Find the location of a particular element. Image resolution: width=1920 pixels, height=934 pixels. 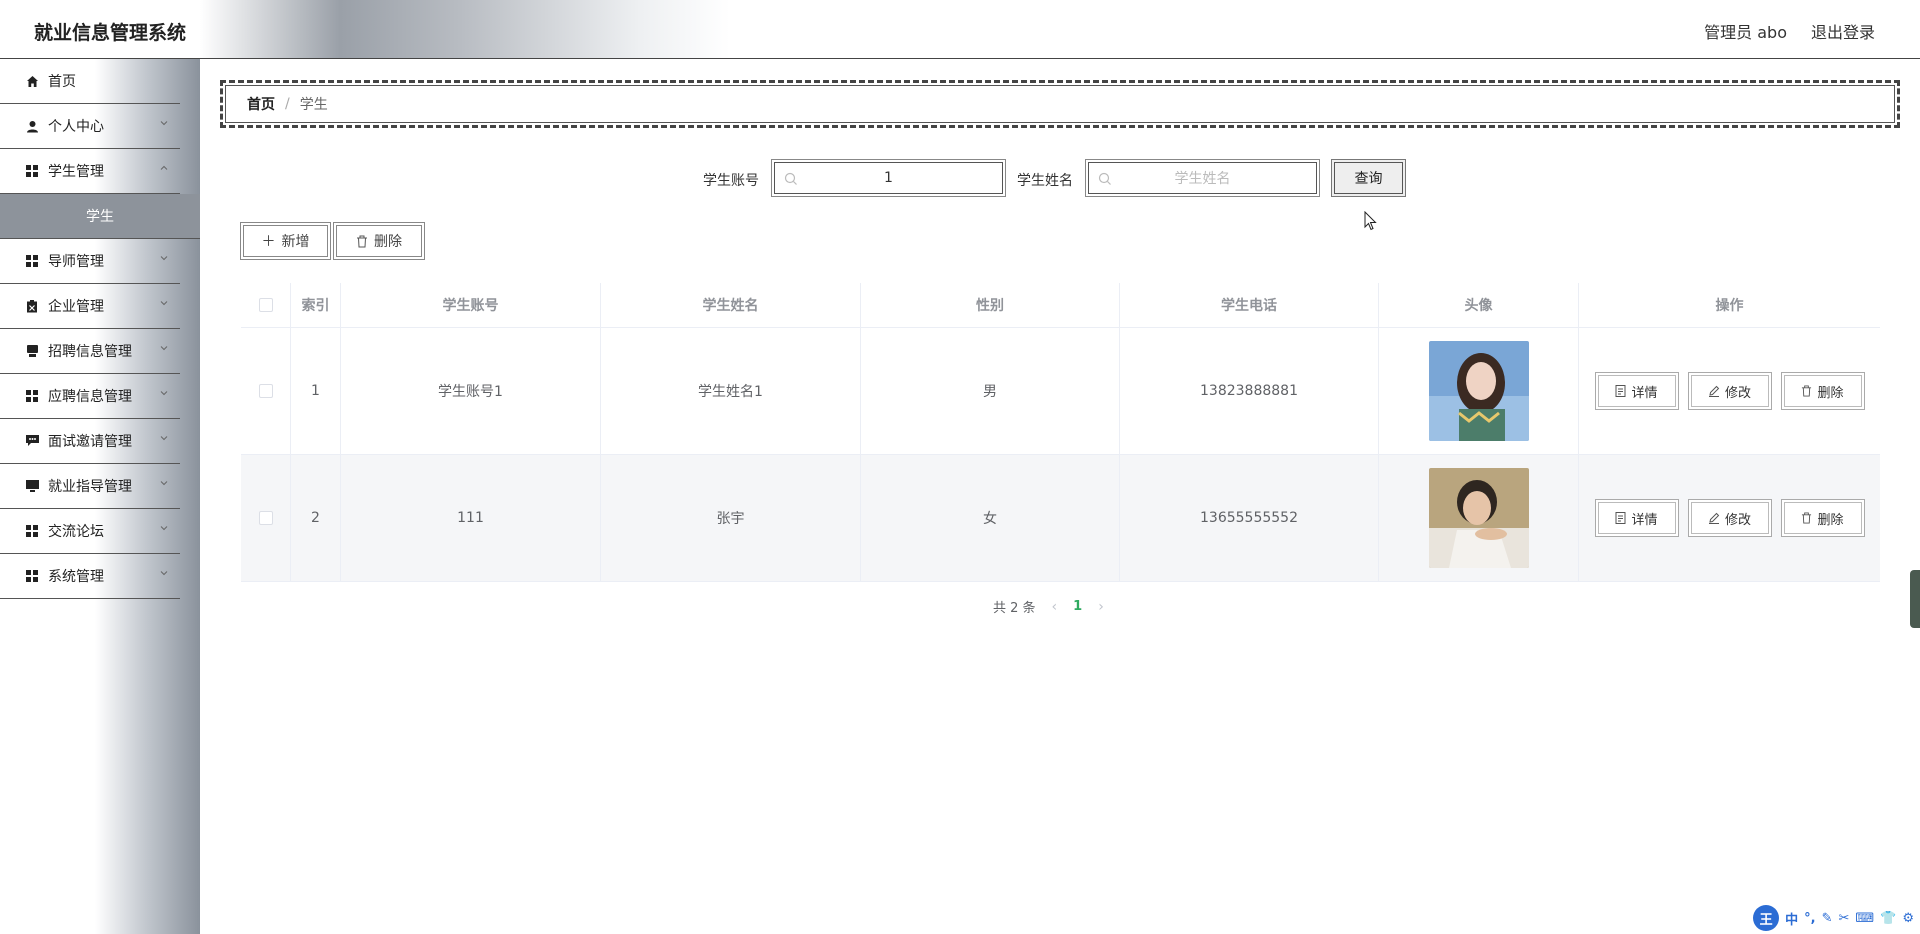

column-header-account: 学生账号 is located at coordinates (471, 305).